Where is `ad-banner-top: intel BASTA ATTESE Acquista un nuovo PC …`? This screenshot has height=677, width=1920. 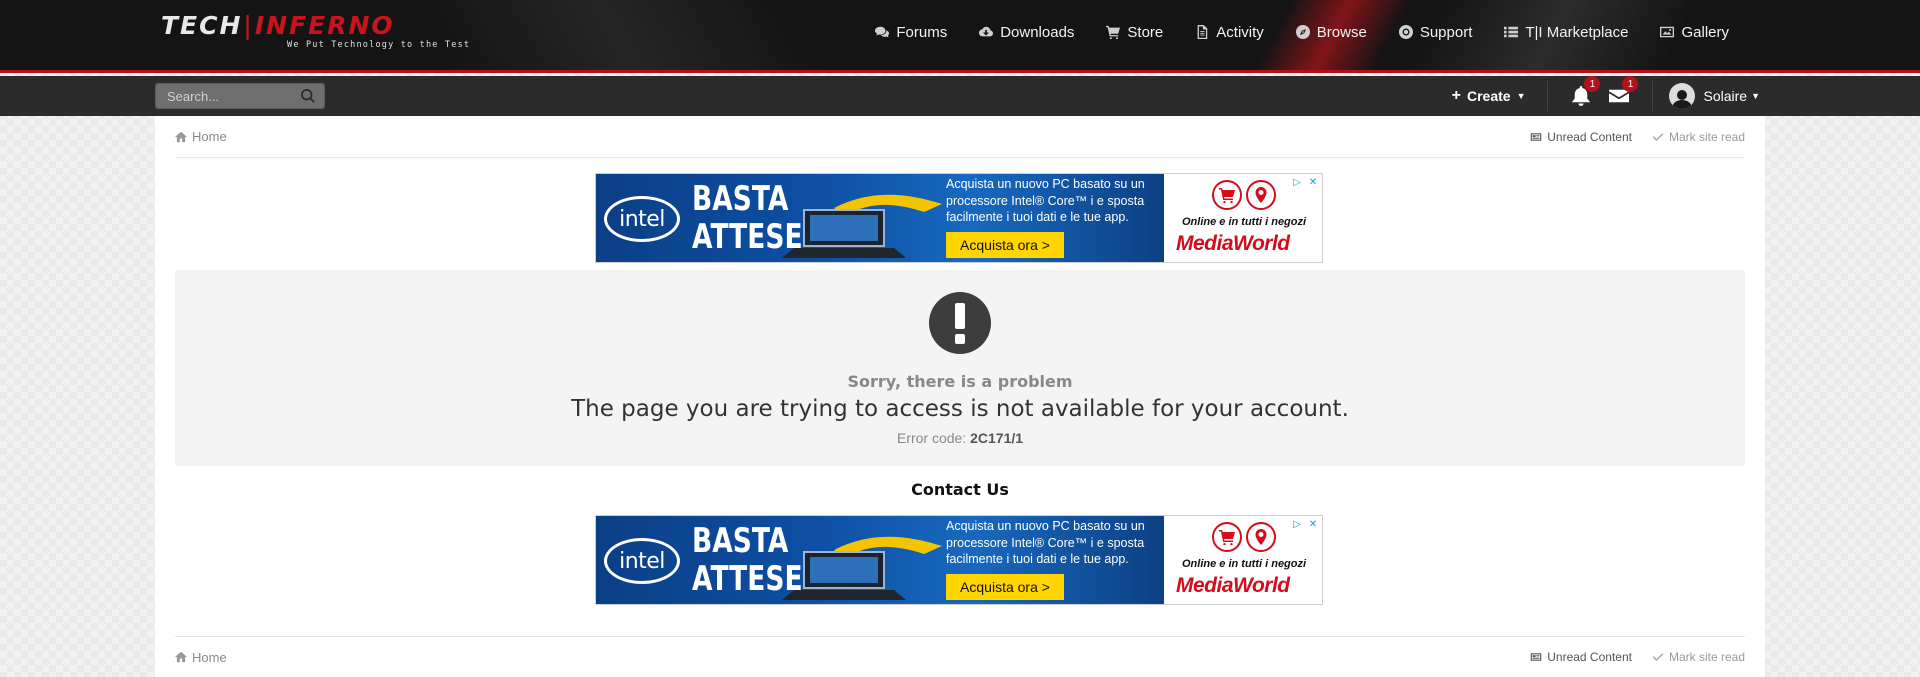
ad-banner-top: intel BASTA ATTESE Acquista un nuovo PC … is located at coordinates (959, 218).